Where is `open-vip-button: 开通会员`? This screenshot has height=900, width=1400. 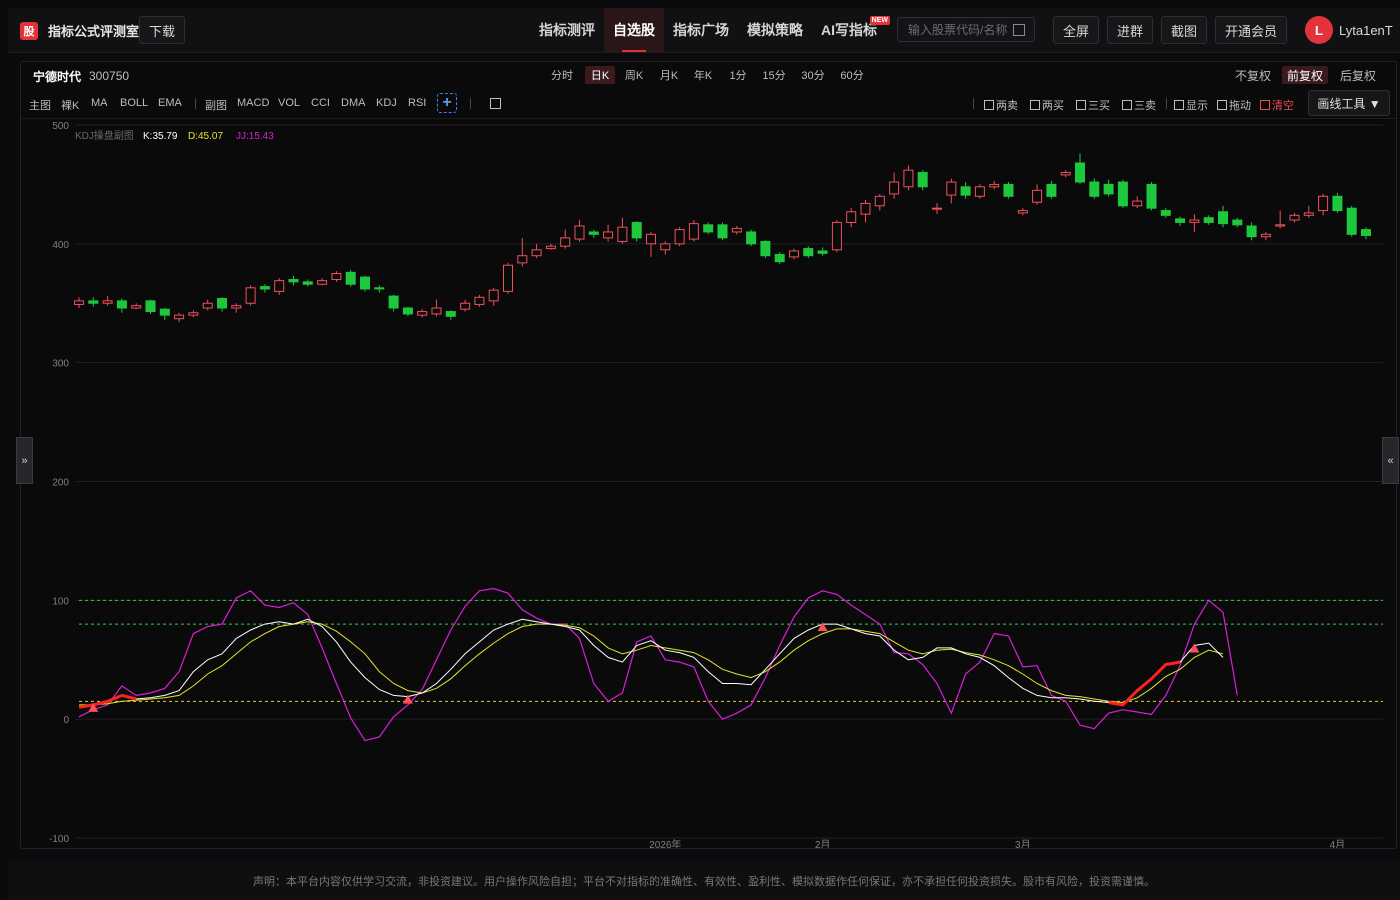
open-vip-button: 开通会员 is located at coordinates (1251, 30).